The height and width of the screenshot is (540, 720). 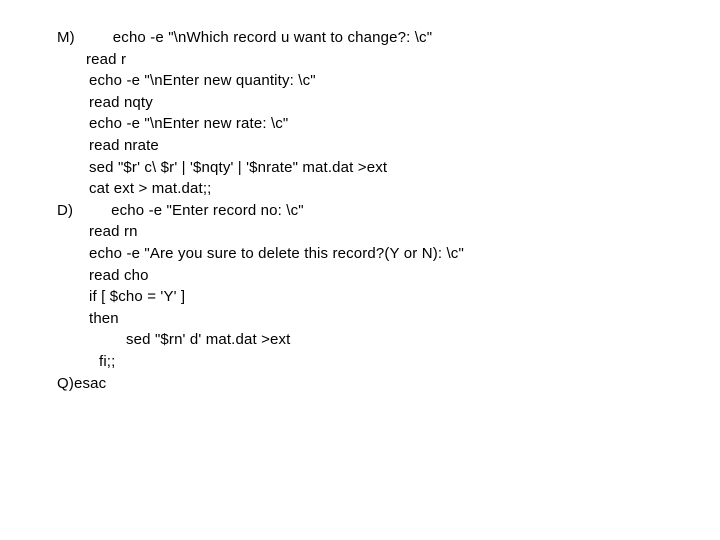 I want to click on code-line: sed "$rn' d' mat.dat >ext, so click(x=360, y=340).